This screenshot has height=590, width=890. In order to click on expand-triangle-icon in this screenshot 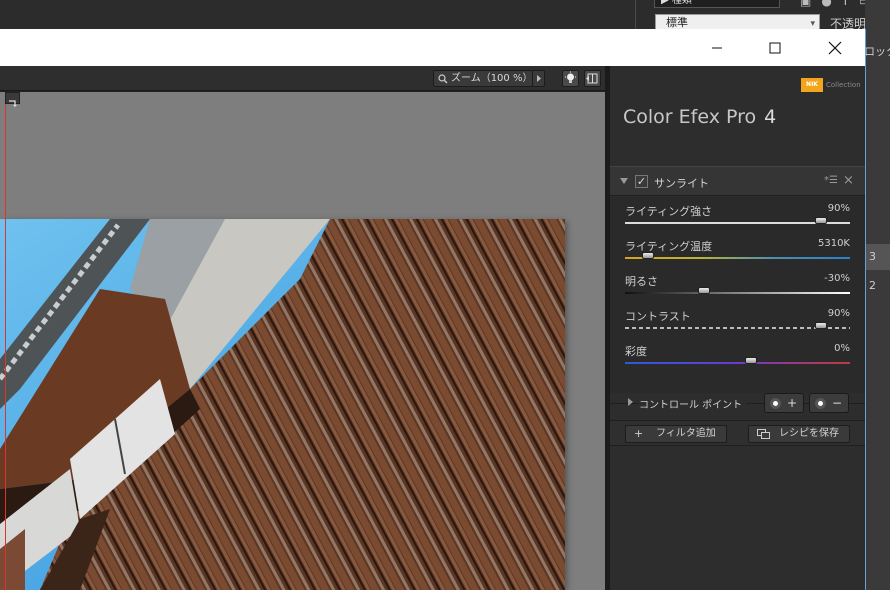, I will do `click(630, 402)`.